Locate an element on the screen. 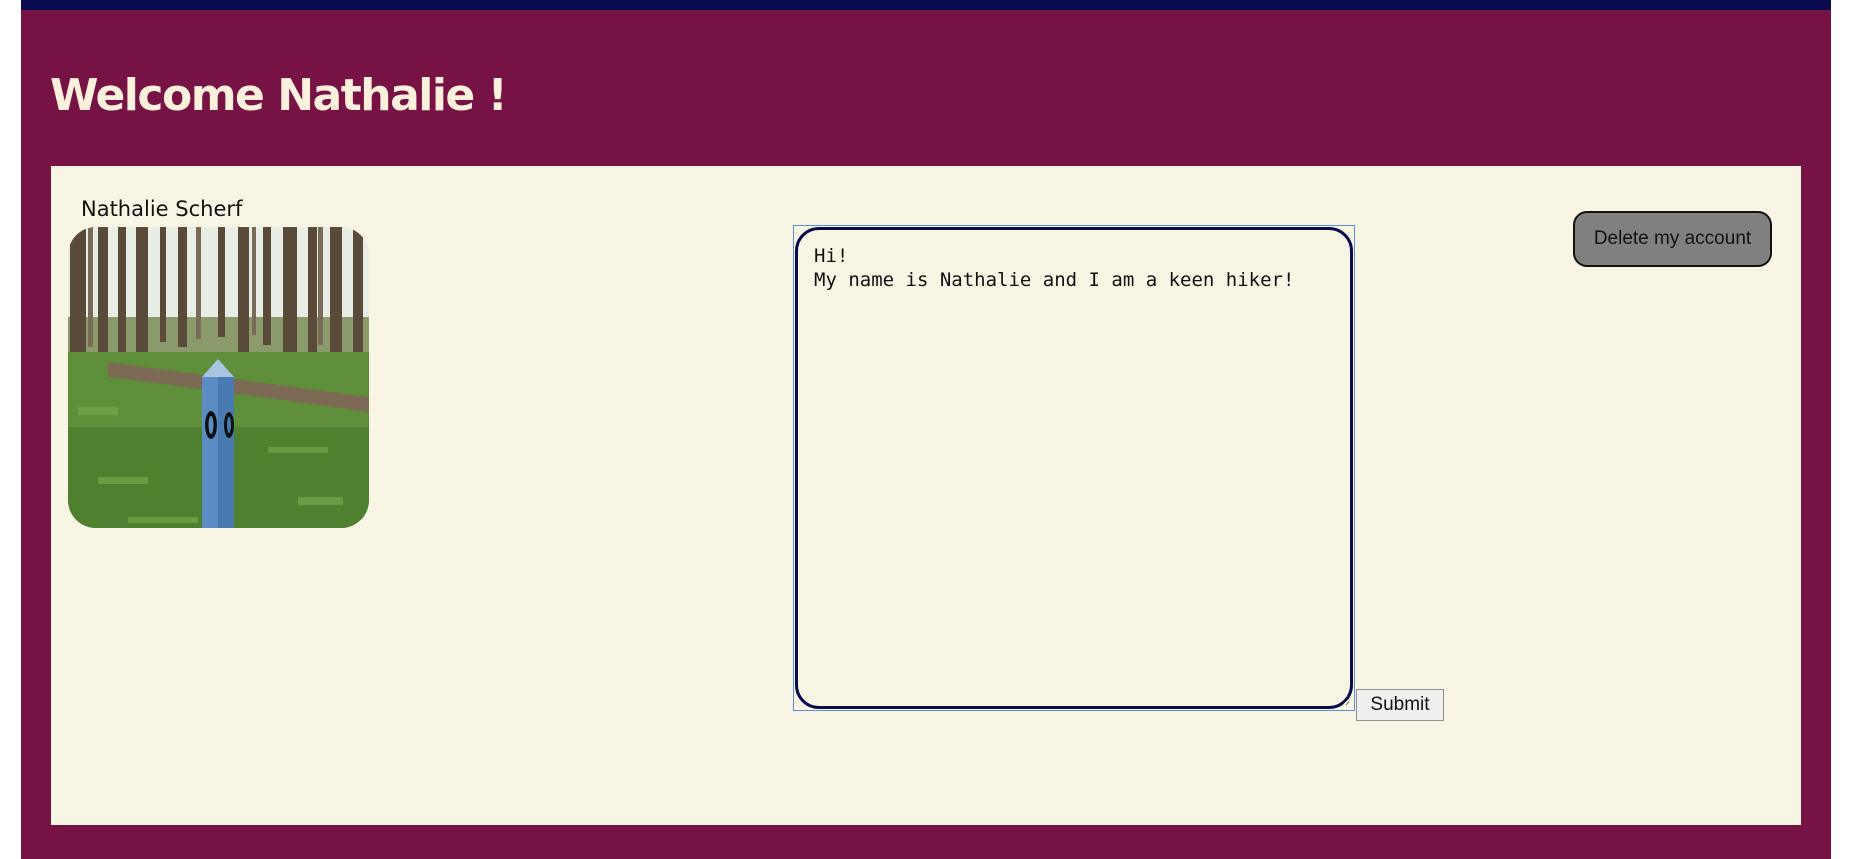 This screenshot has width=1851, height=859. welcome-heading: Welcome Nathalie ! is located at coordinates (279, 95).